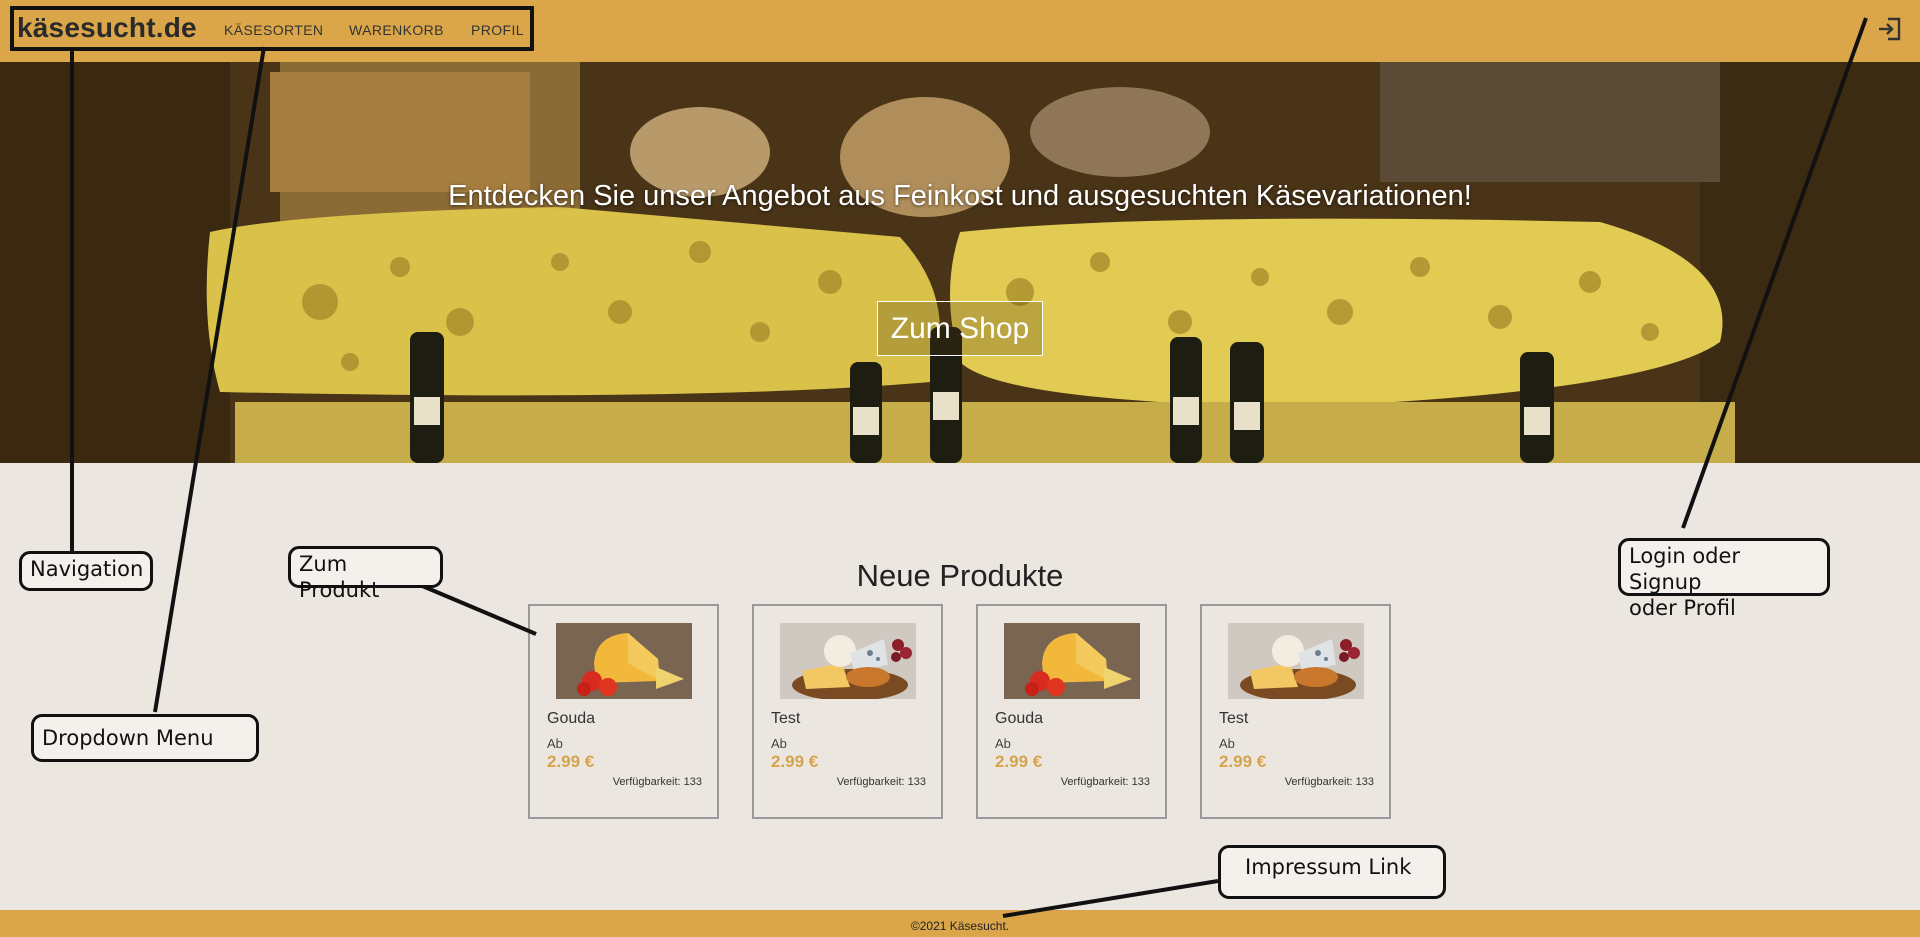 This screenshot has width=1920, height=937. I want to click on brand-logo: käsesucht.de, so click(107, 28).